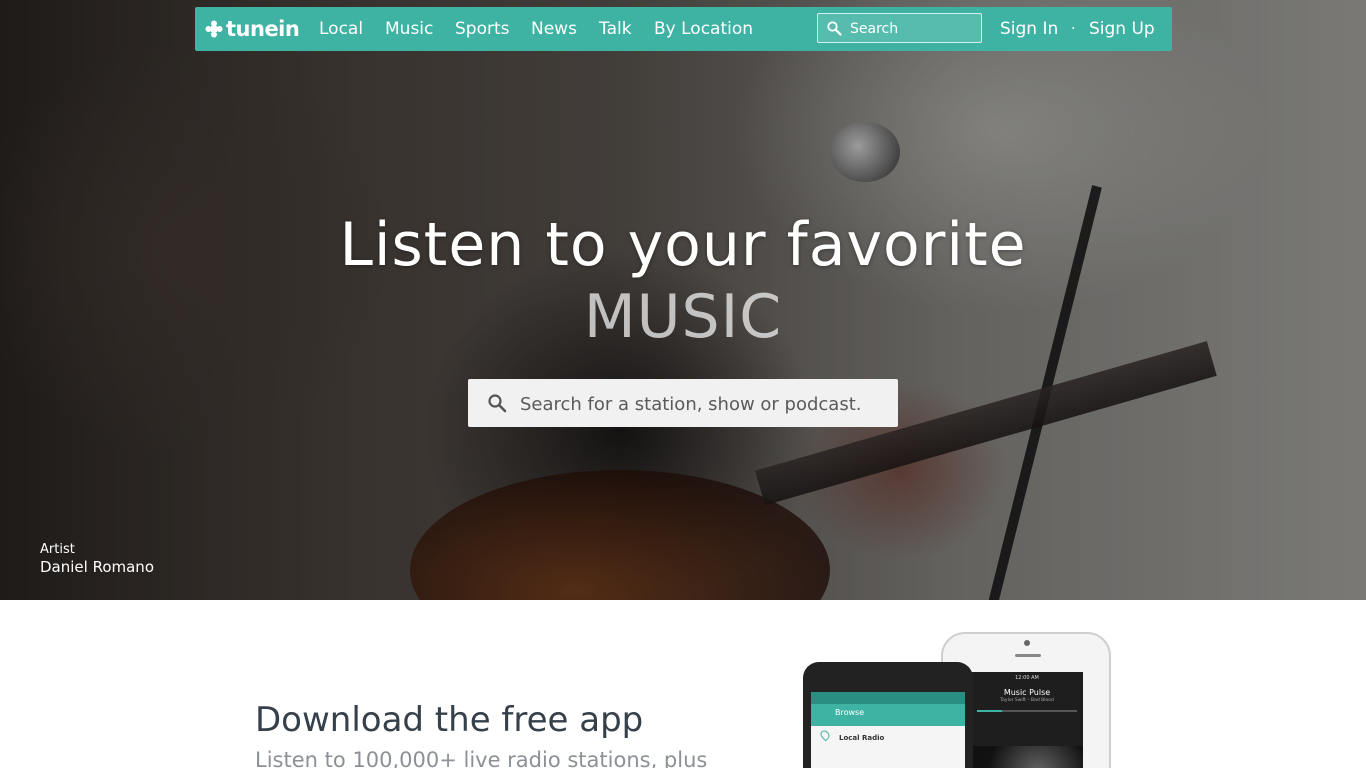  Describe the element at coordinates (1027, 678) in the screenshot. I see `ios-status-time: 12:00 AM` at that location.